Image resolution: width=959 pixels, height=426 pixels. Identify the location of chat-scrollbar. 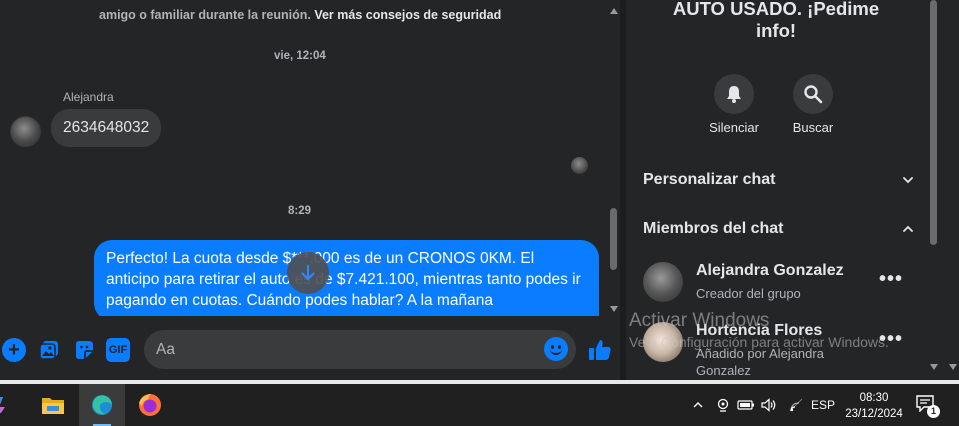
(613, 158).